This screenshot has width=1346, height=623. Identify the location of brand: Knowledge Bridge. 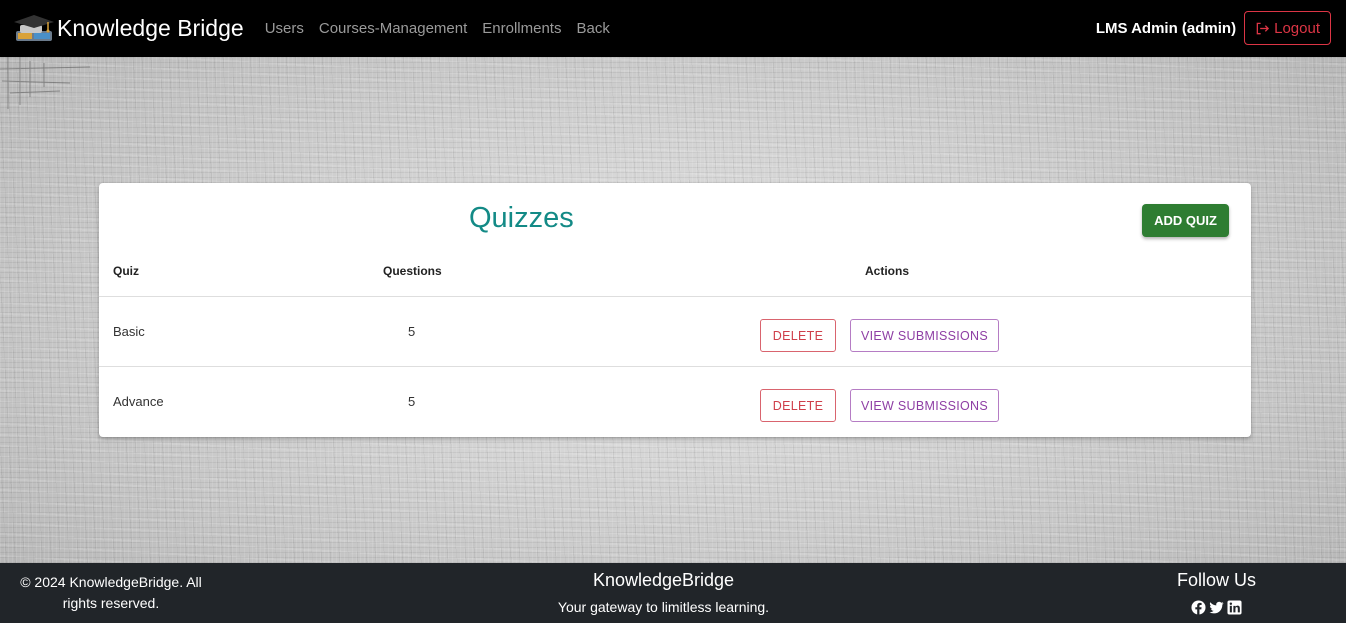
(128, 29).